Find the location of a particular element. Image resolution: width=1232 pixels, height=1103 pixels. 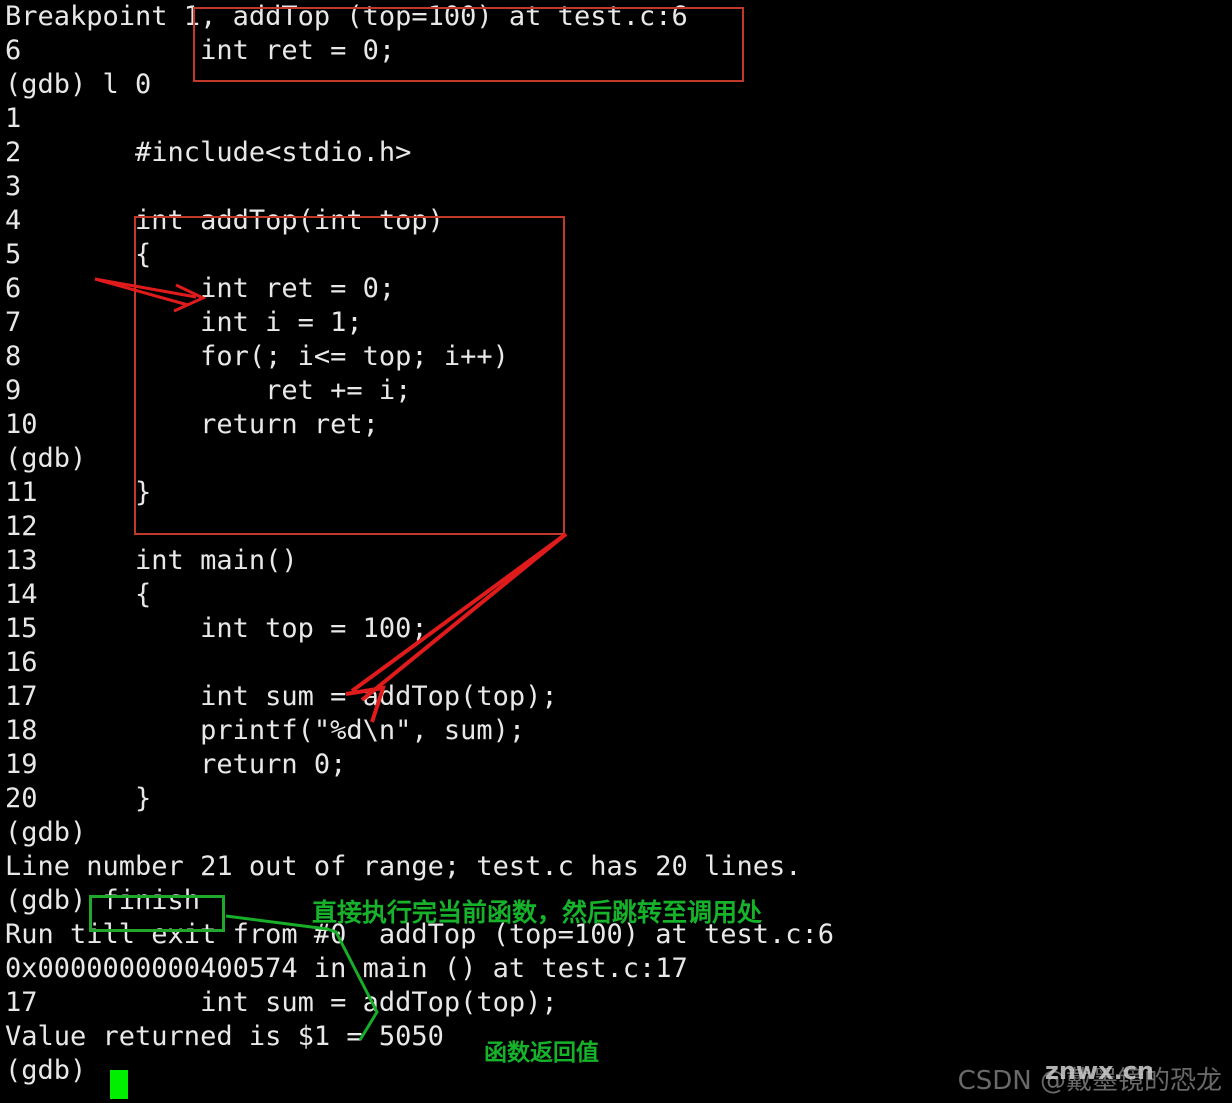

addTop-function-highlight-box is located at coordinates (349, 375).